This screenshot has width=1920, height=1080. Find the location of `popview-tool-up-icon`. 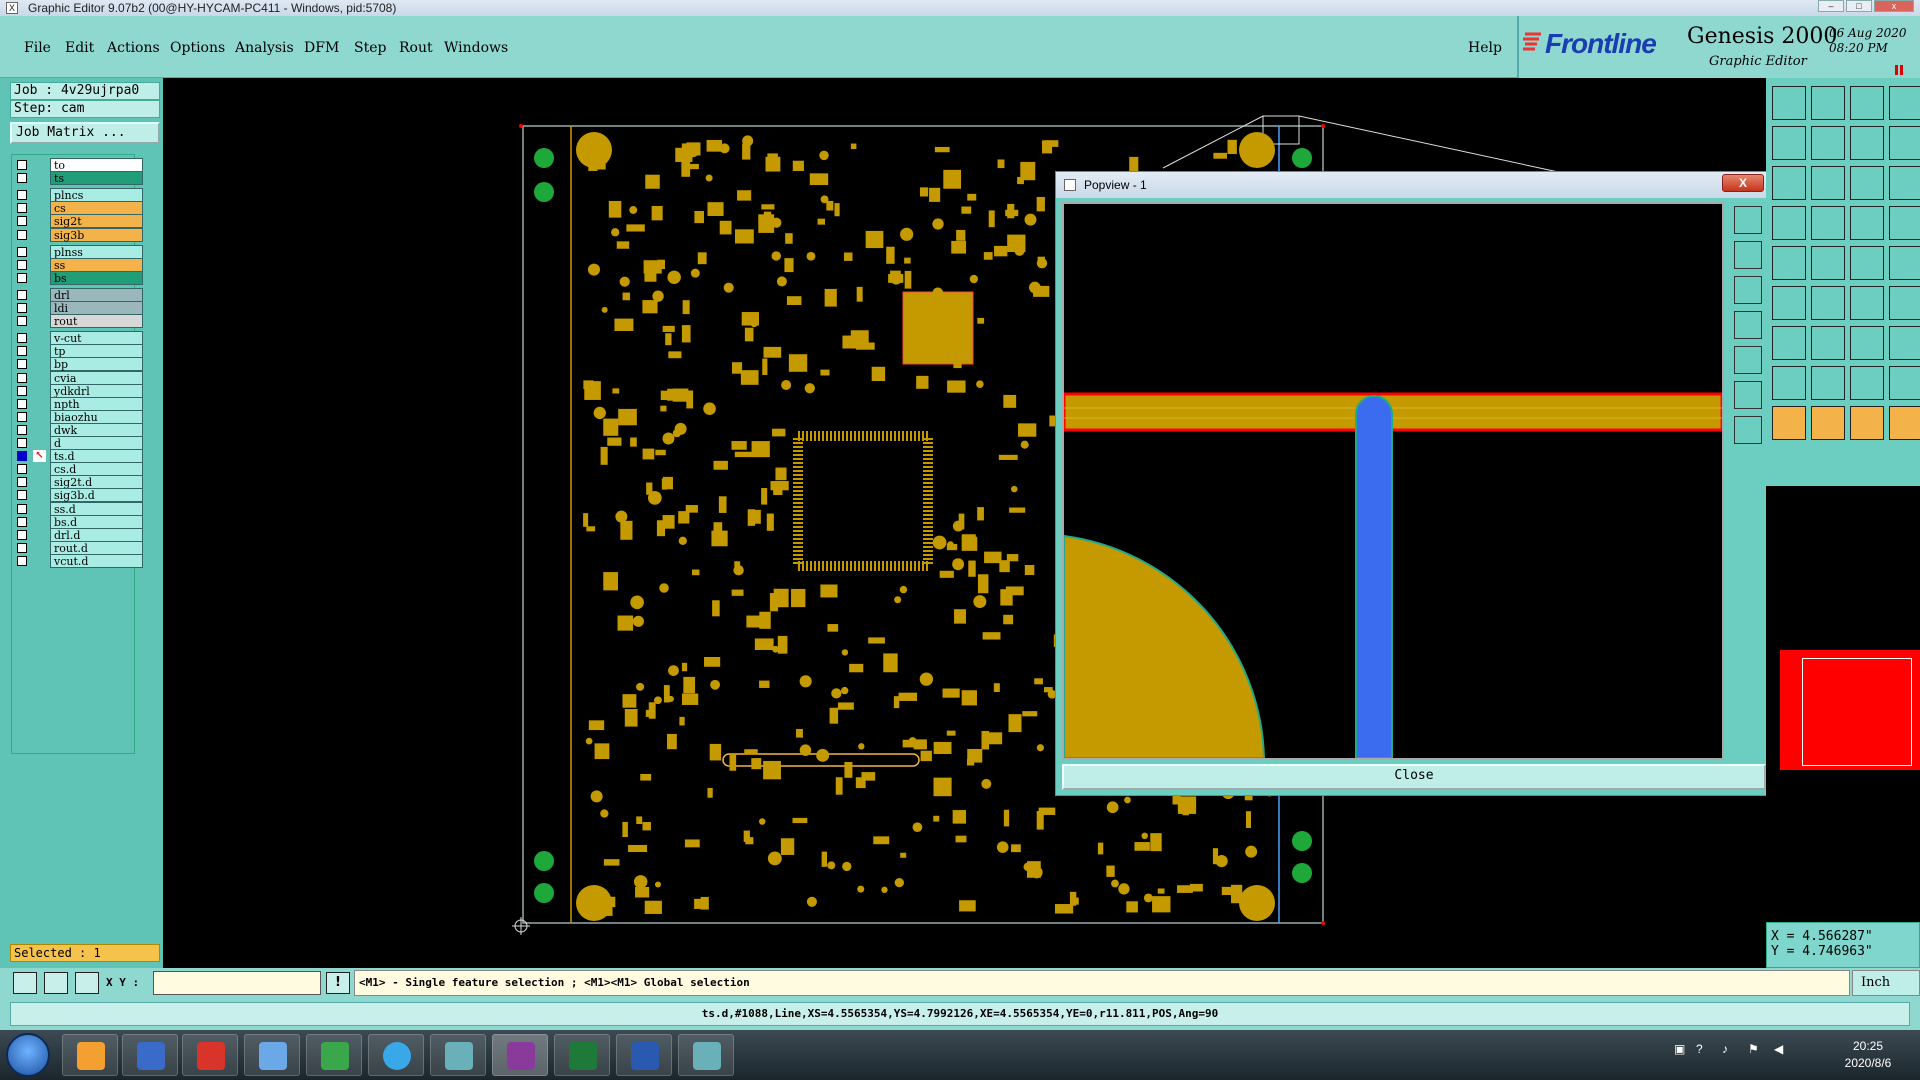

popview-tool-up-icon is located at coordinates (1748, 255).